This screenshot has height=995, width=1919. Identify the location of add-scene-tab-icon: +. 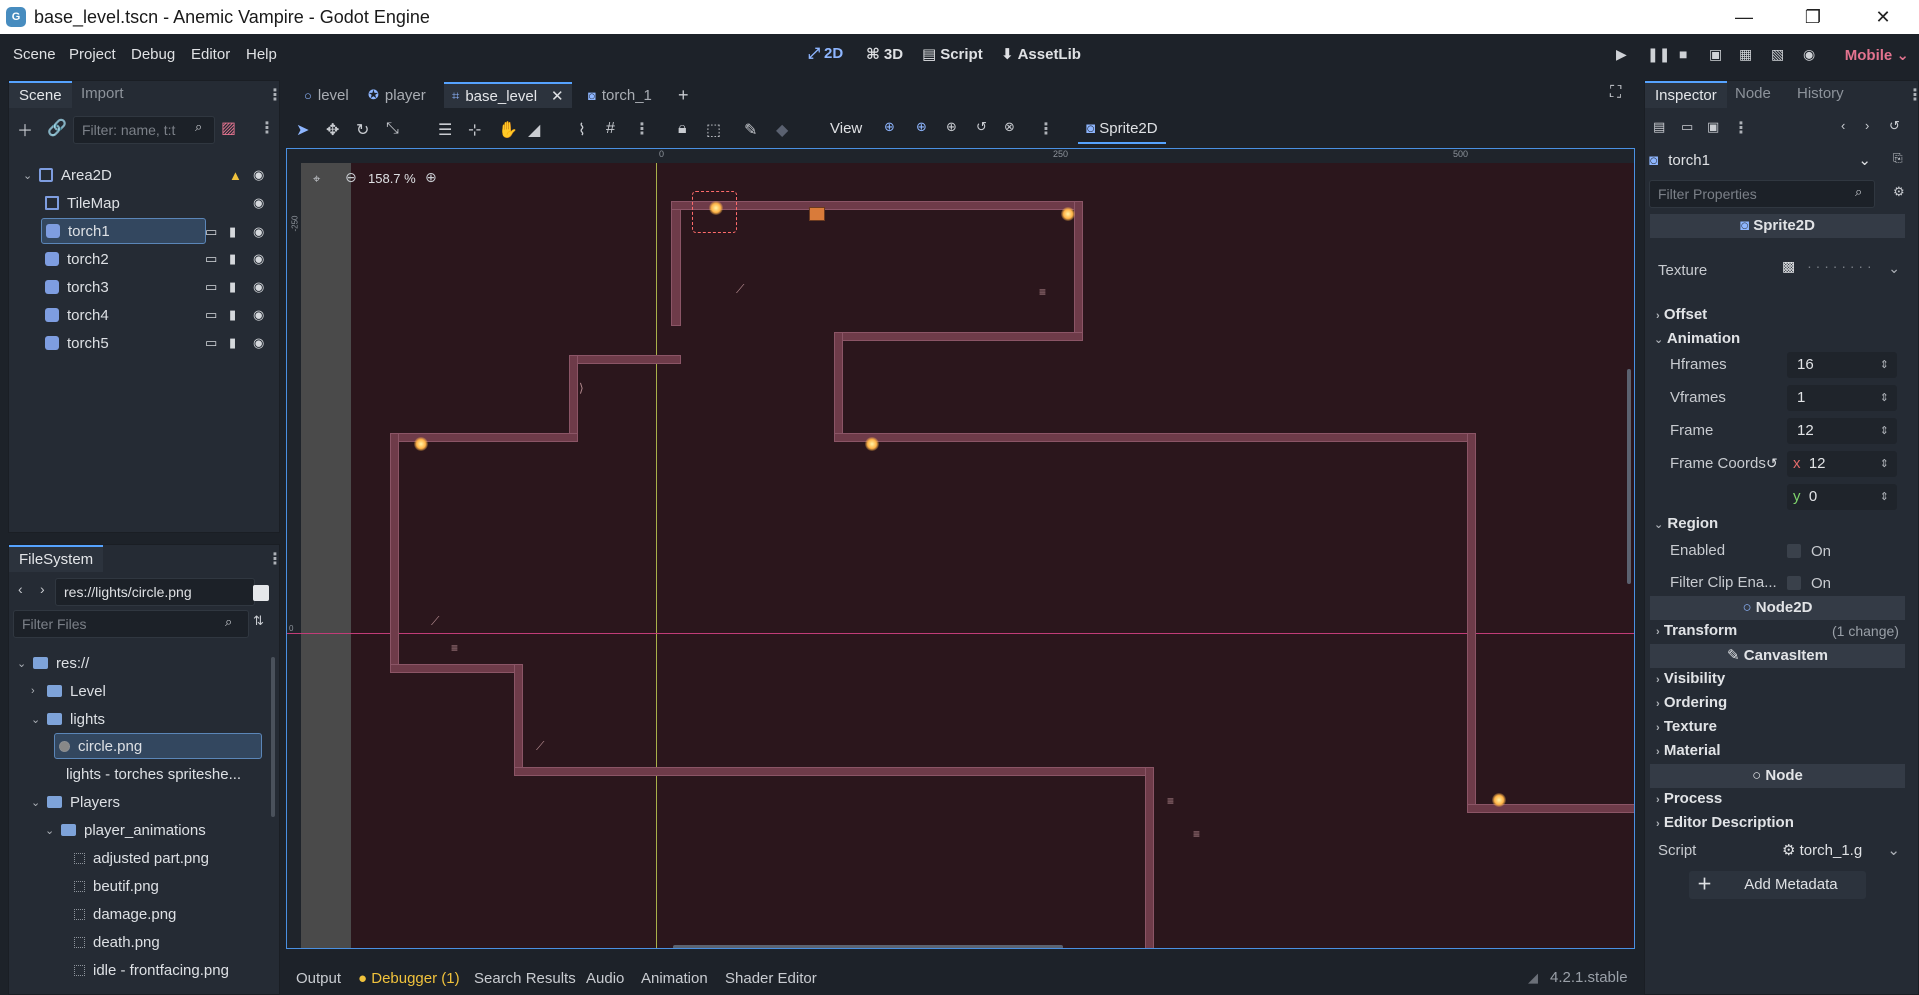
(683, 95).